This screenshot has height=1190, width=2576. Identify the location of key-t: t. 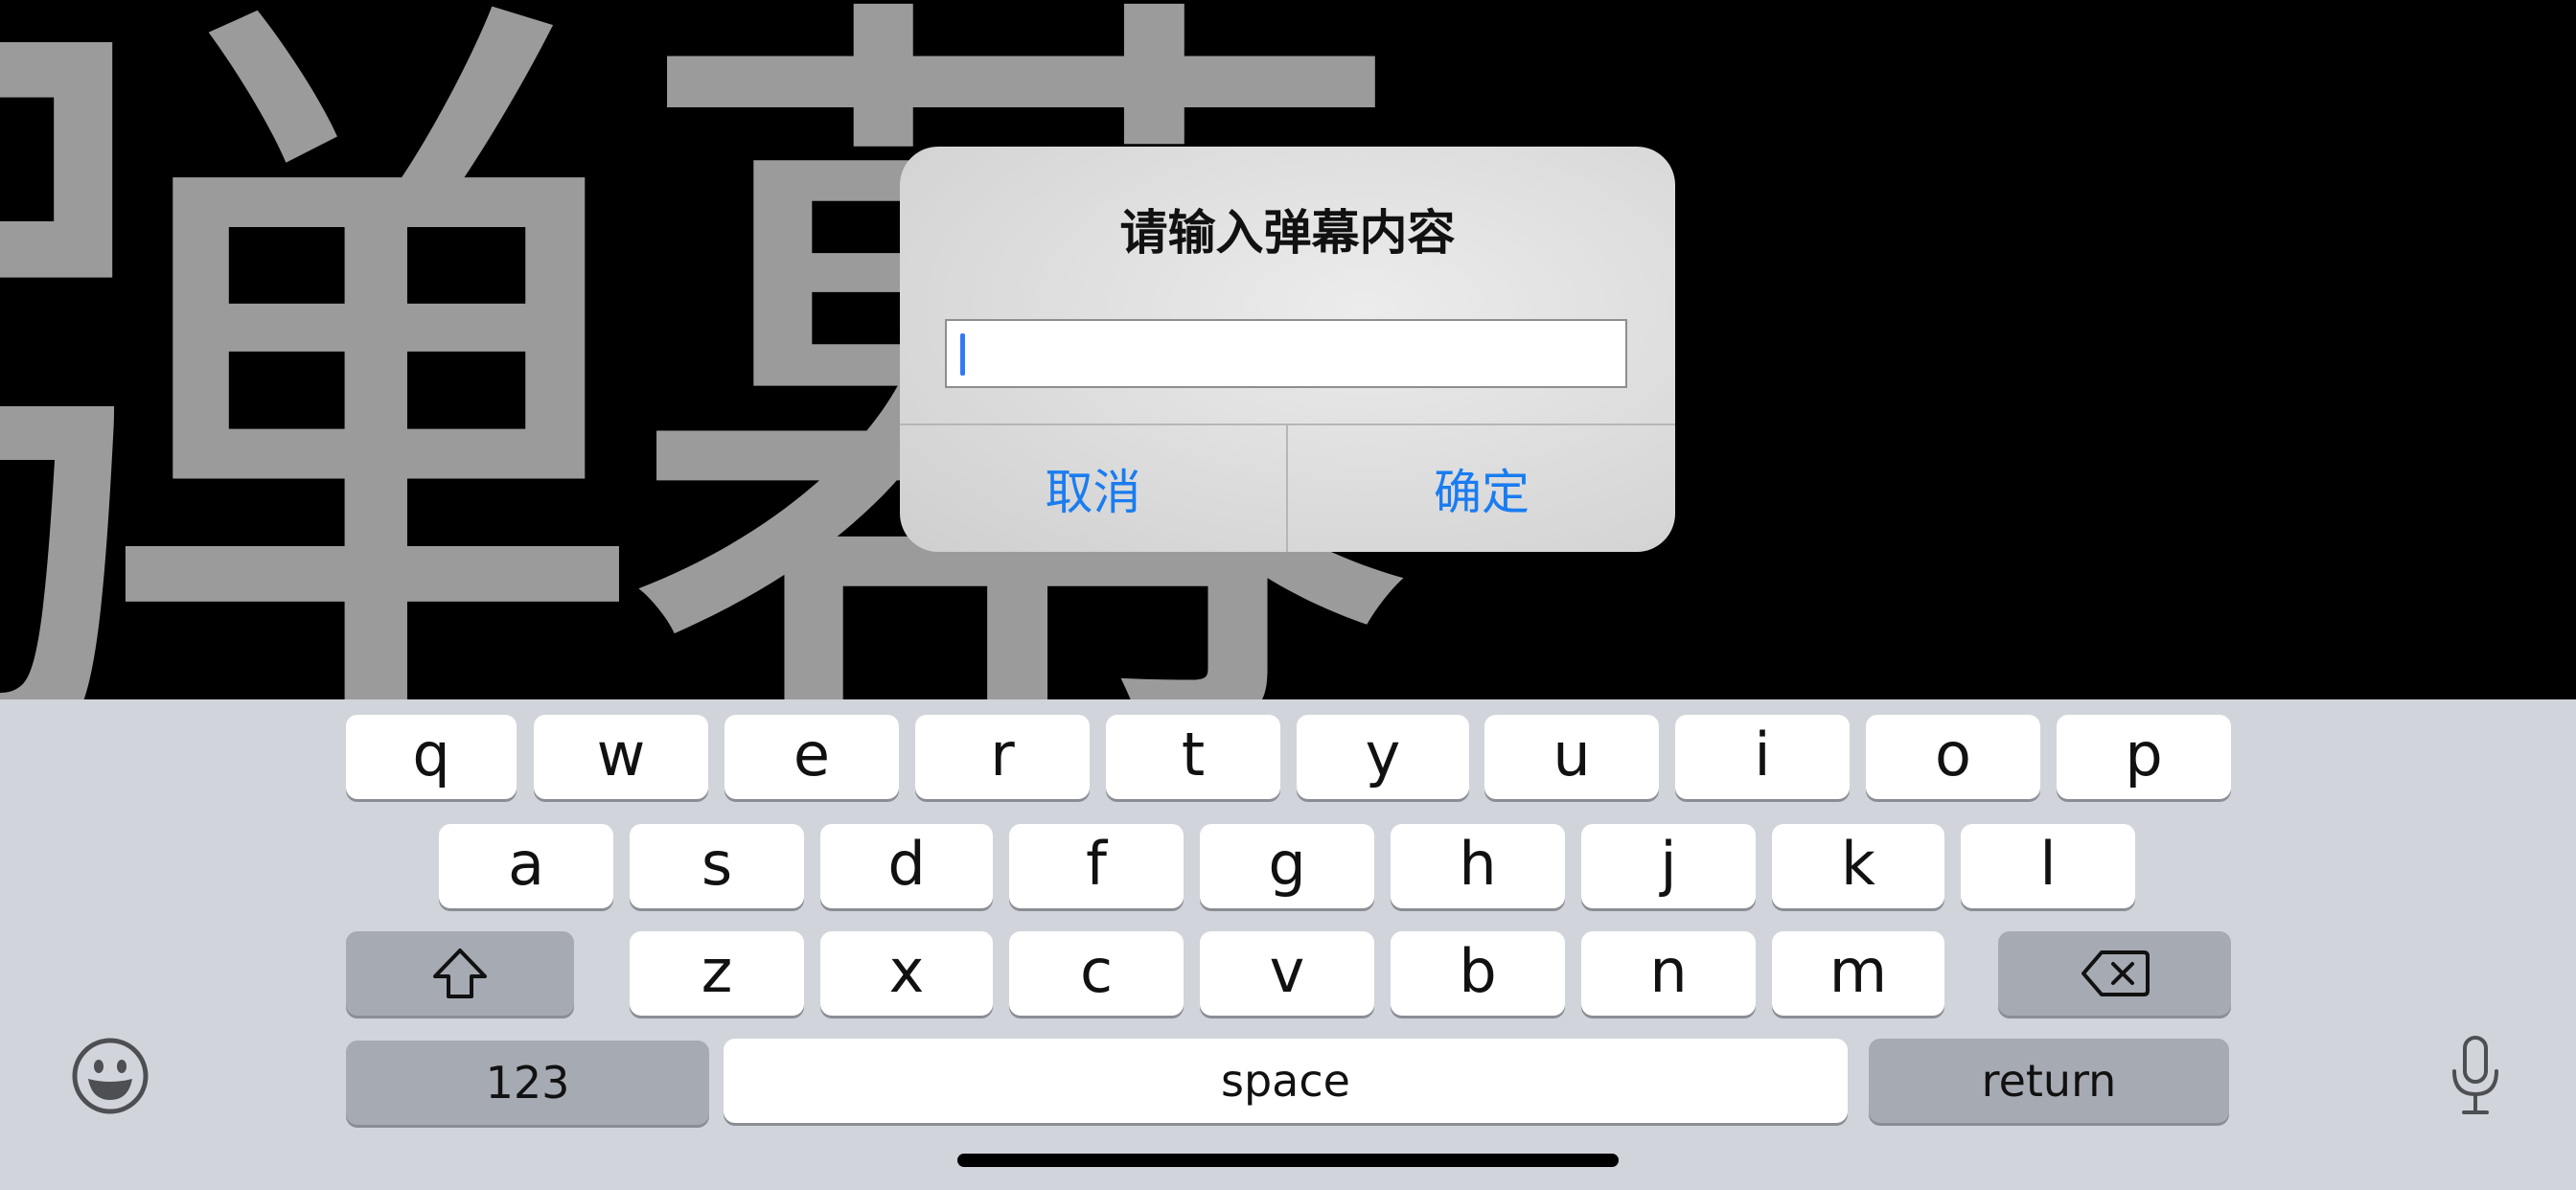
(1193, 757).